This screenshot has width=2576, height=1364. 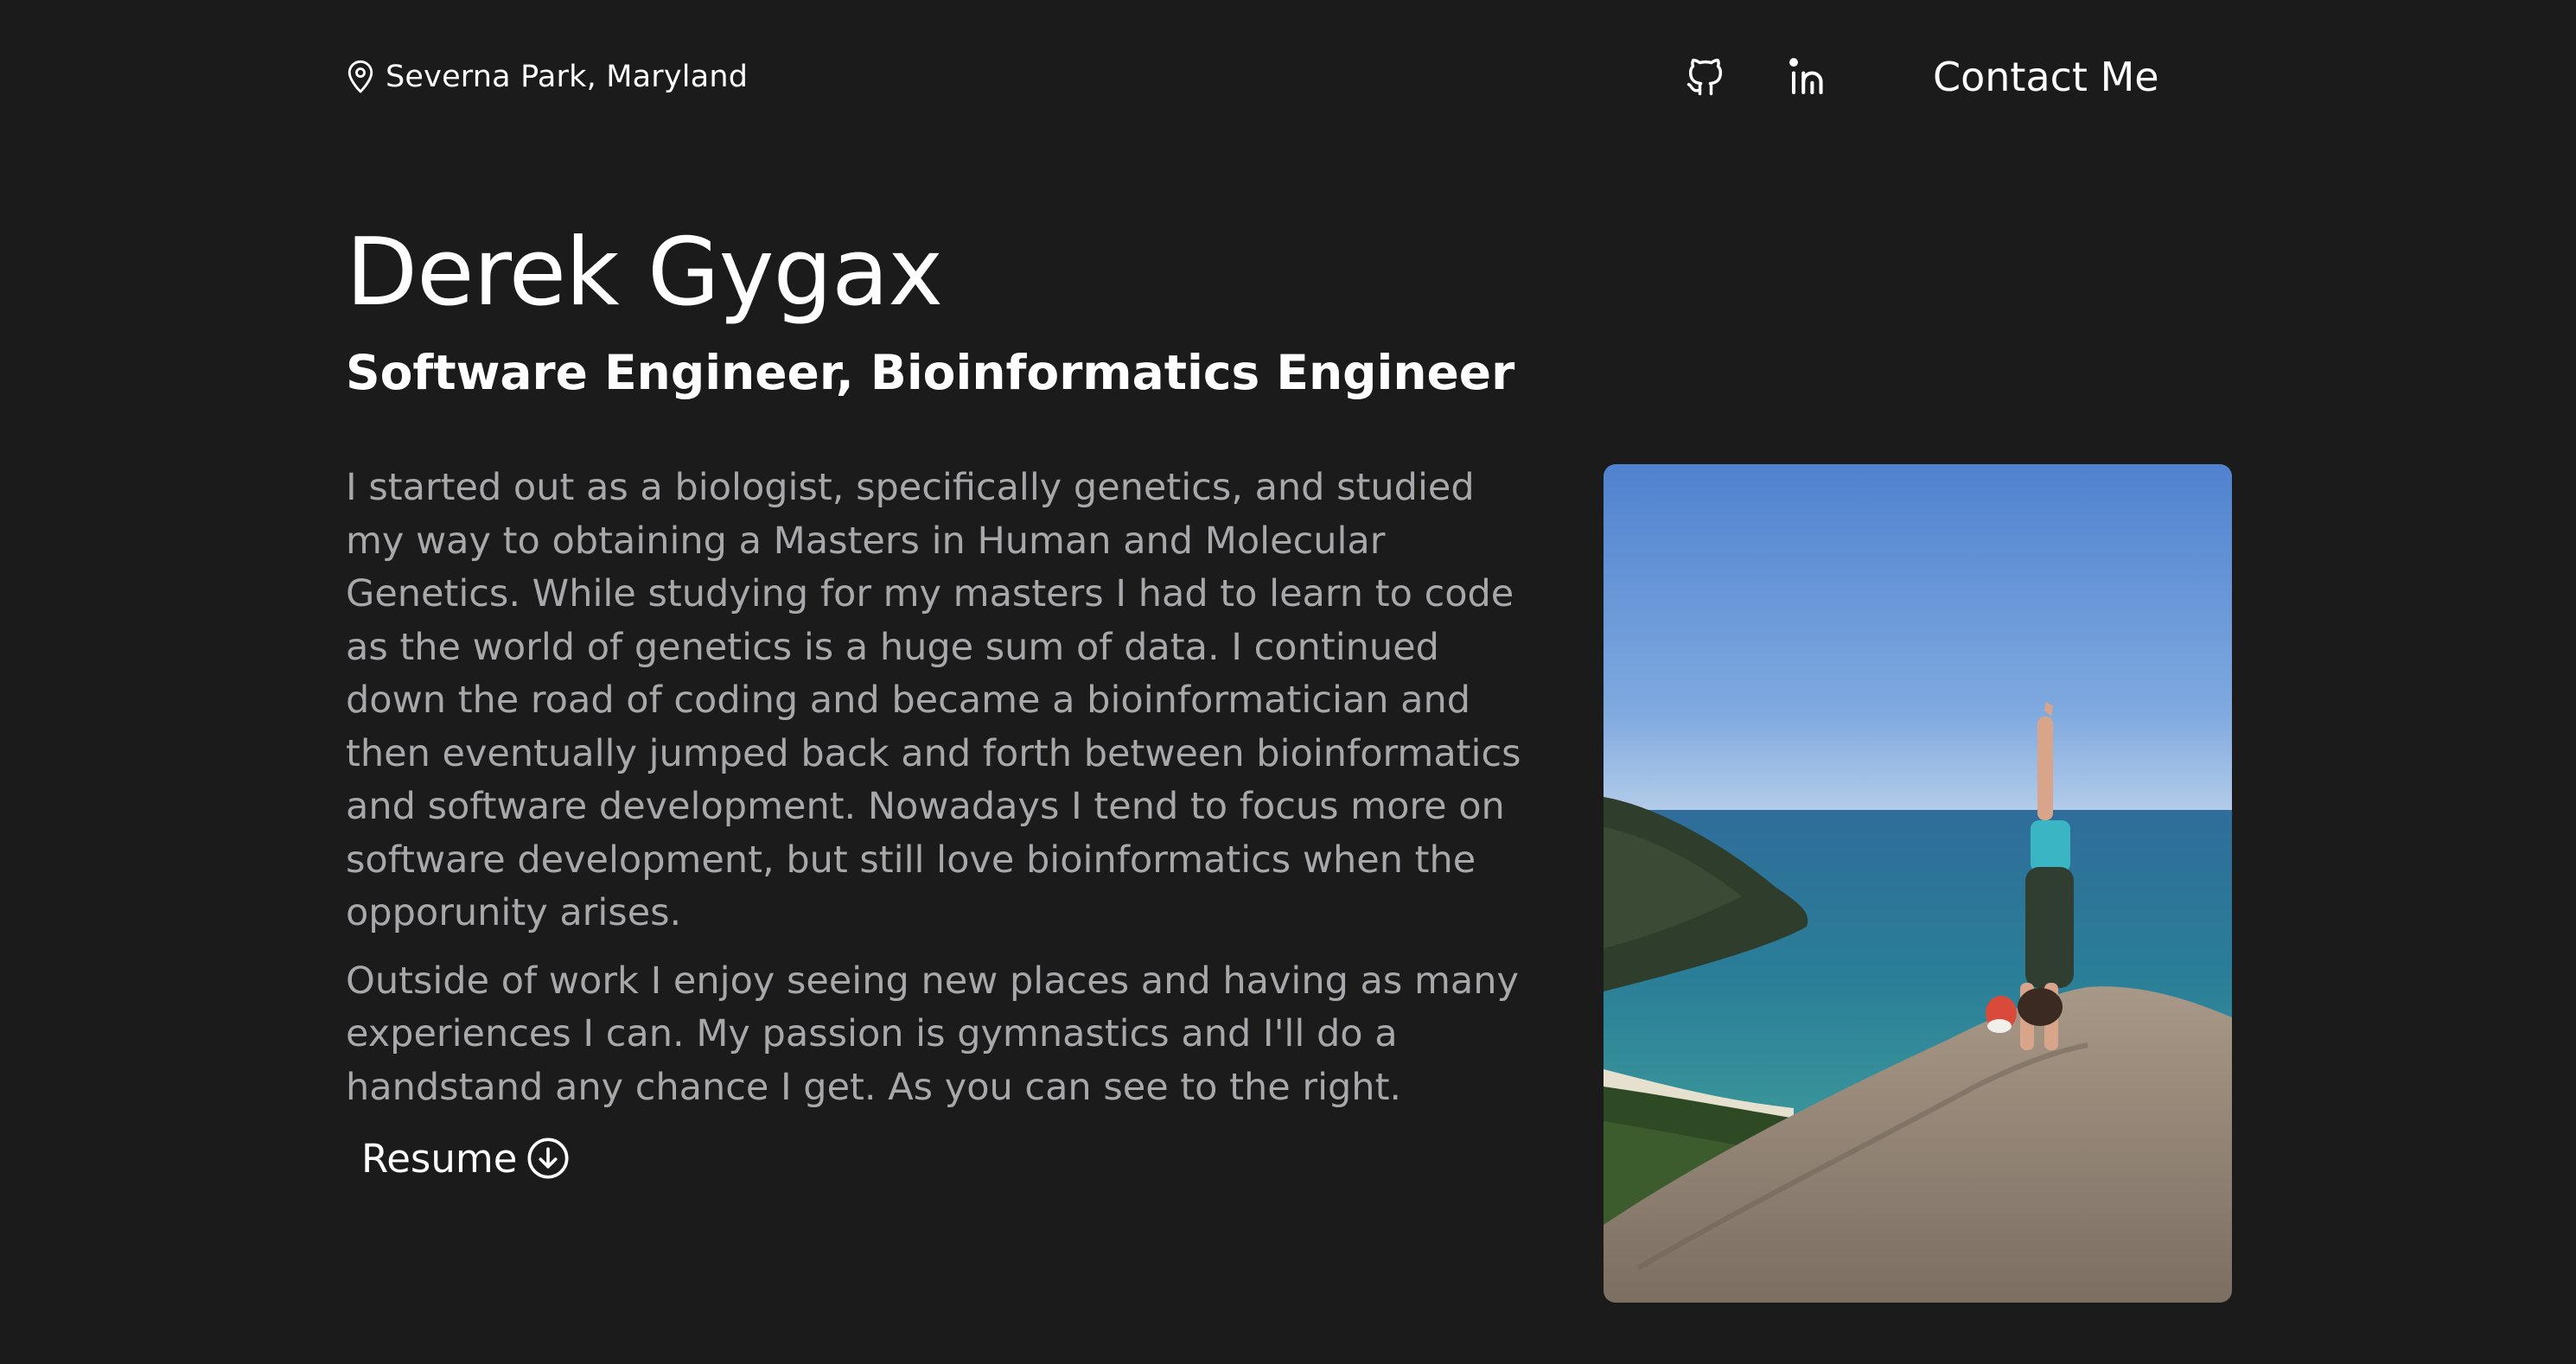 What do you see at coordinates (439, 1158) in the screenshot?
I see `resume-label: Resume` at bounding box center [439, 1158].